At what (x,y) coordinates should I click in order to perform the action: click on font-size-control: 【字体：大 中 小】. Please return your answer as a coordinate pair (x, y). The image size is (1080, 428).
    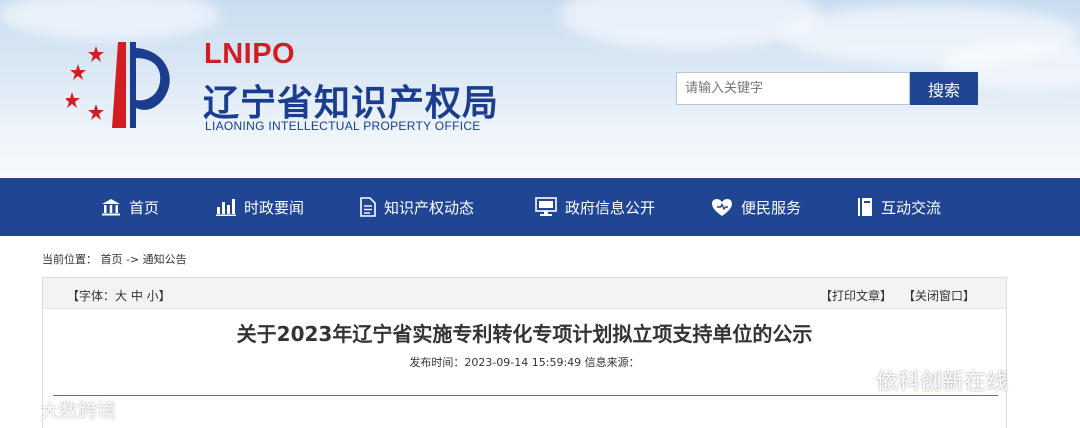
    Looking at the image, I should click on (119, 295).